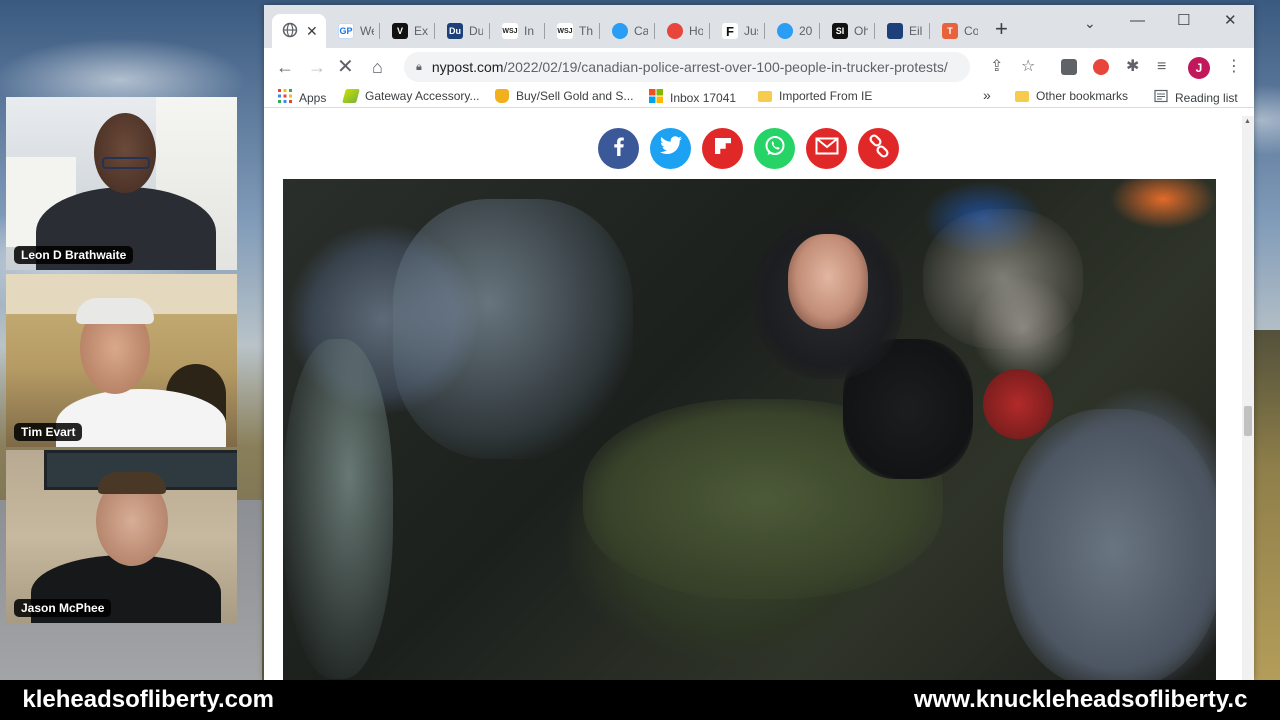 The width and height of the screenshot is (1280, 720). What do you see at coordinates (63, 608) in the screenshot?
I see `participant-name: Jason McPhee` at bounding box center [63, 608].